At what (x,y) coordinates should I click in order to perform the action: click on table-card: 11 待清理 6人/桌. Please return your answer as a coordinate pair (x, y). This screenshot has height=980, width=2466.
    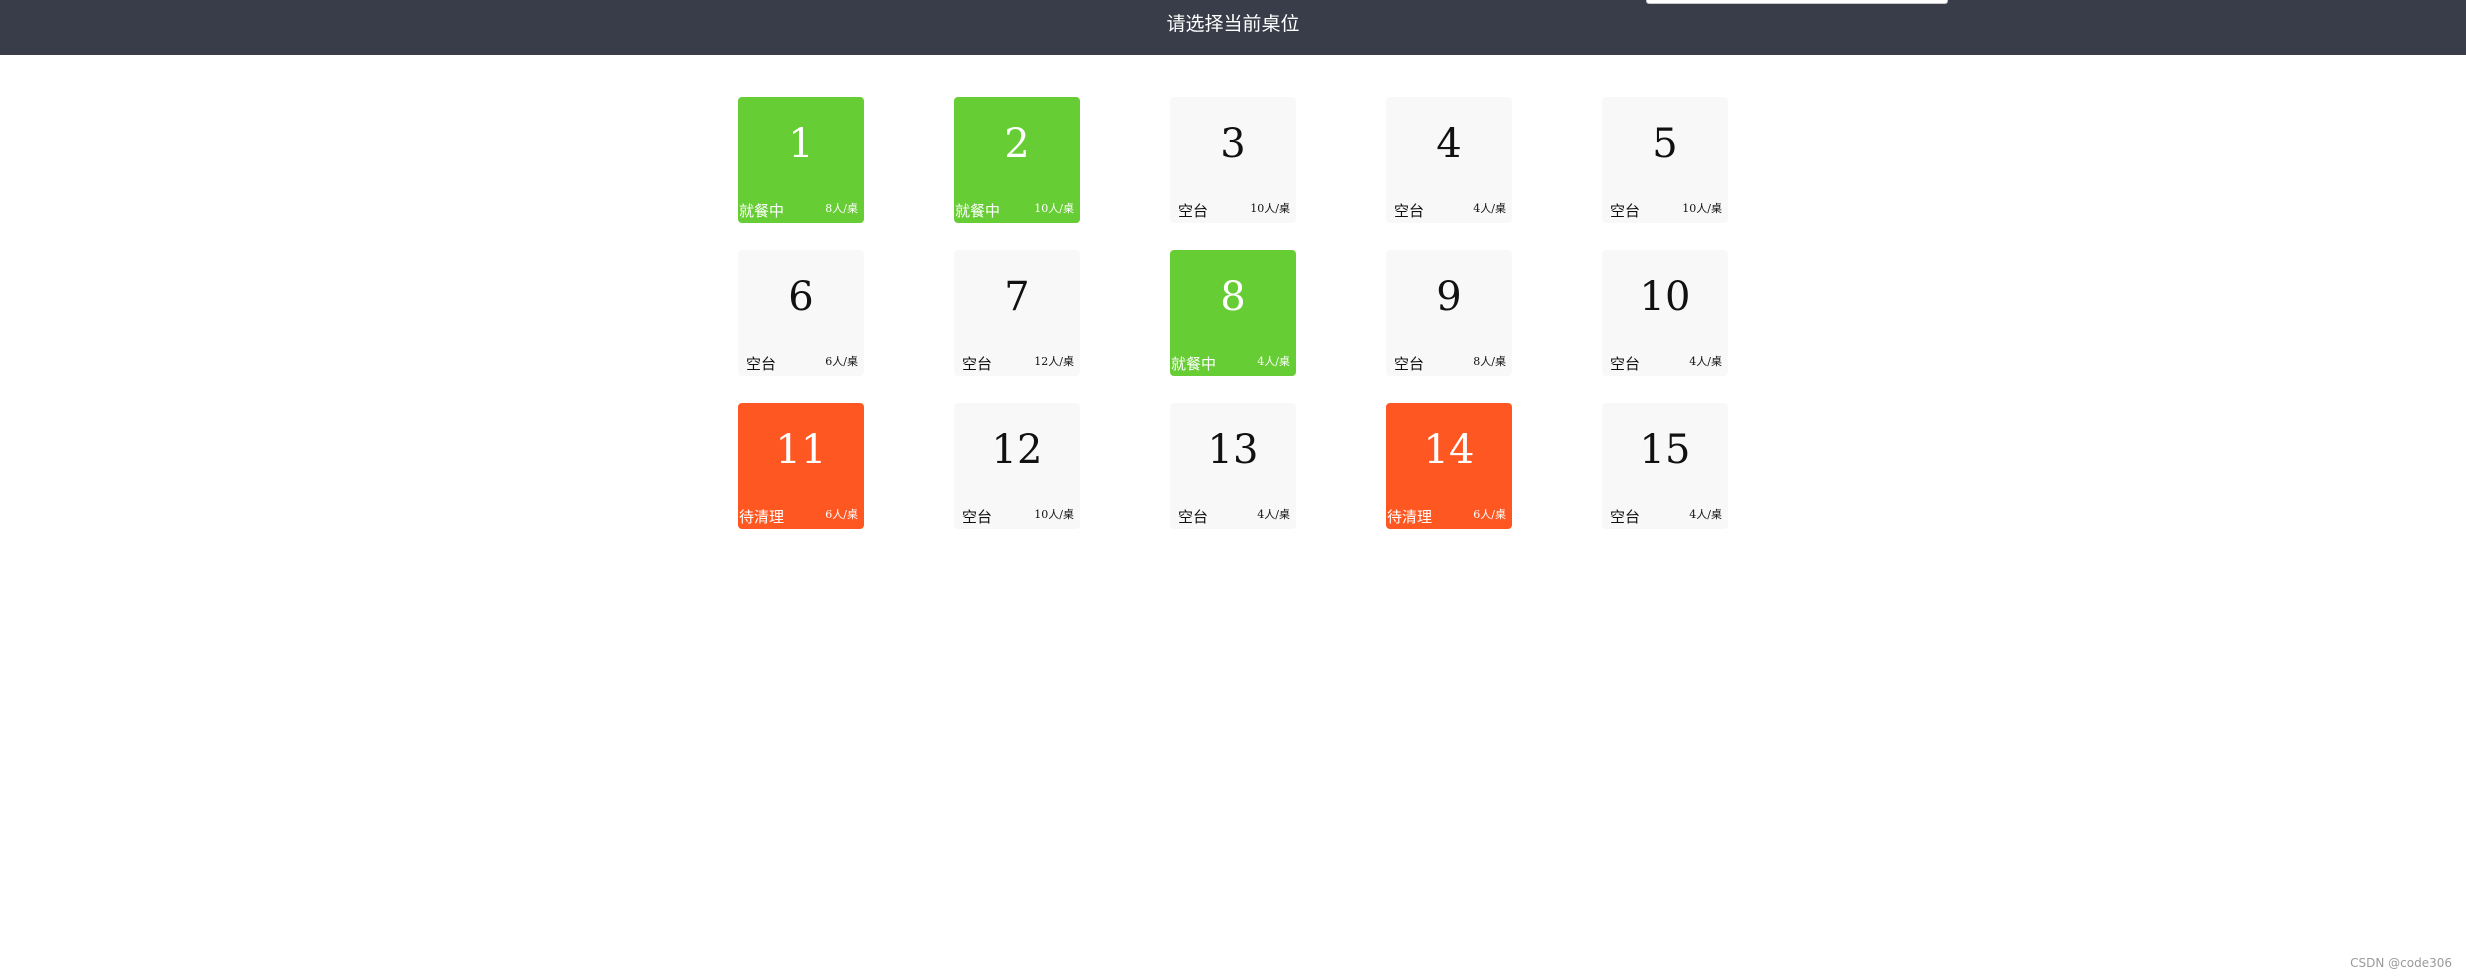
    Looking at the image, I should click on (801, 466).